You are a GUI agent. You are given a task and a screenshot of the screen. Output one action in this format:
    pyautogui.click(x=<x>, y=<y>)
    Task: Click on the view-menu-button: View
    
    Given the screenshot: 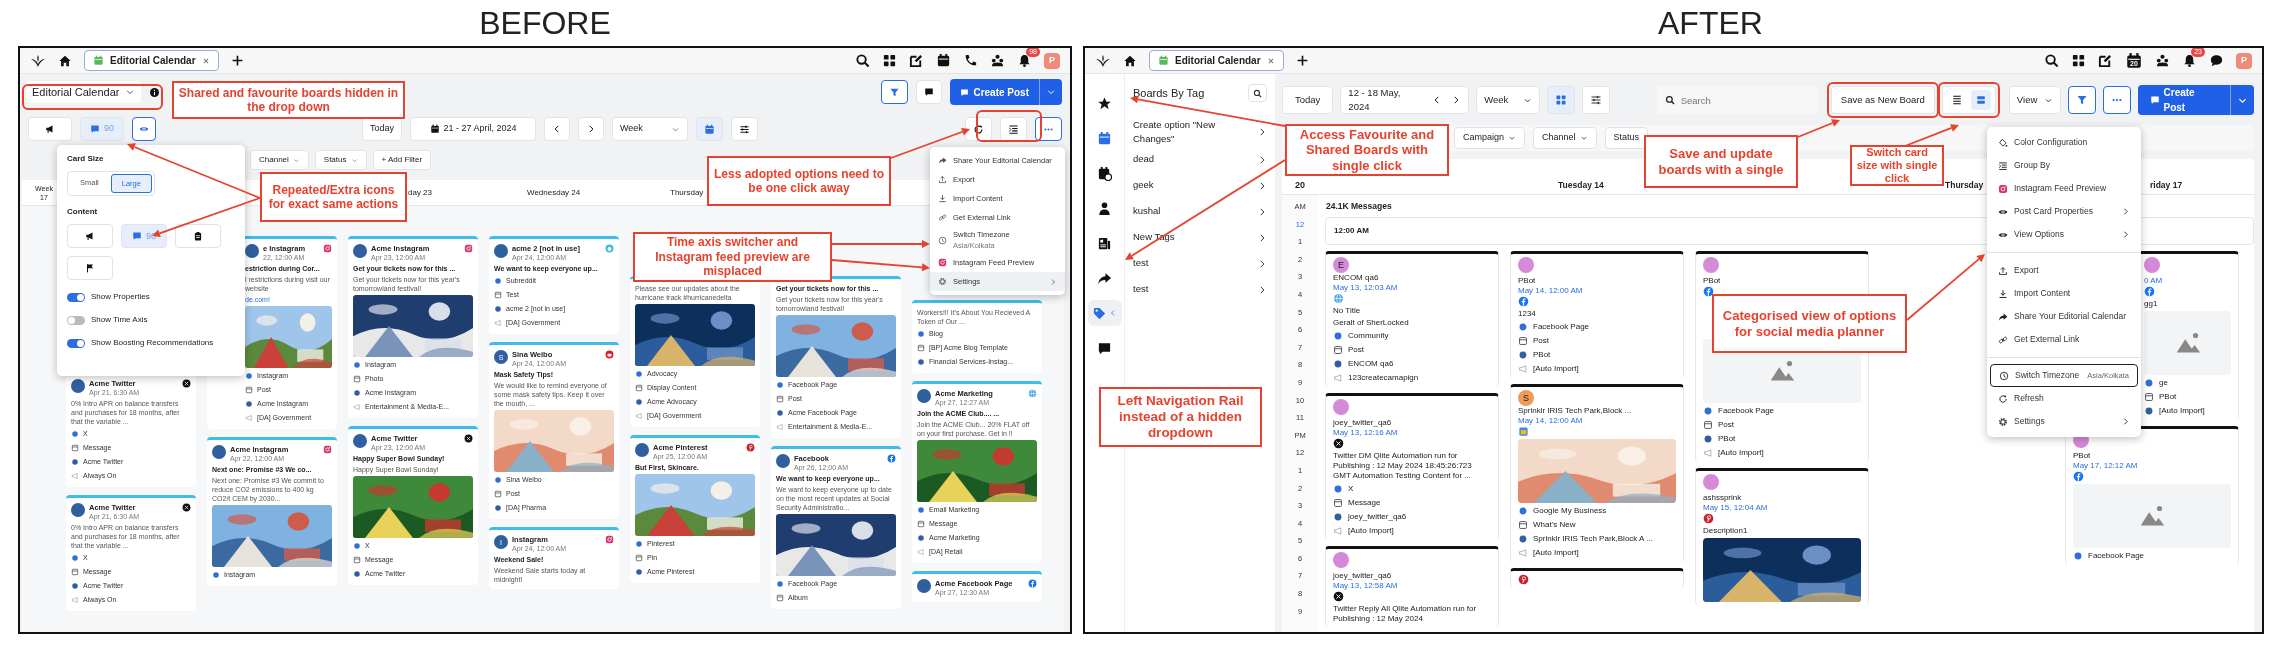 What is the action you would take?
    pyautogui.click(x=2034, y=100)
    